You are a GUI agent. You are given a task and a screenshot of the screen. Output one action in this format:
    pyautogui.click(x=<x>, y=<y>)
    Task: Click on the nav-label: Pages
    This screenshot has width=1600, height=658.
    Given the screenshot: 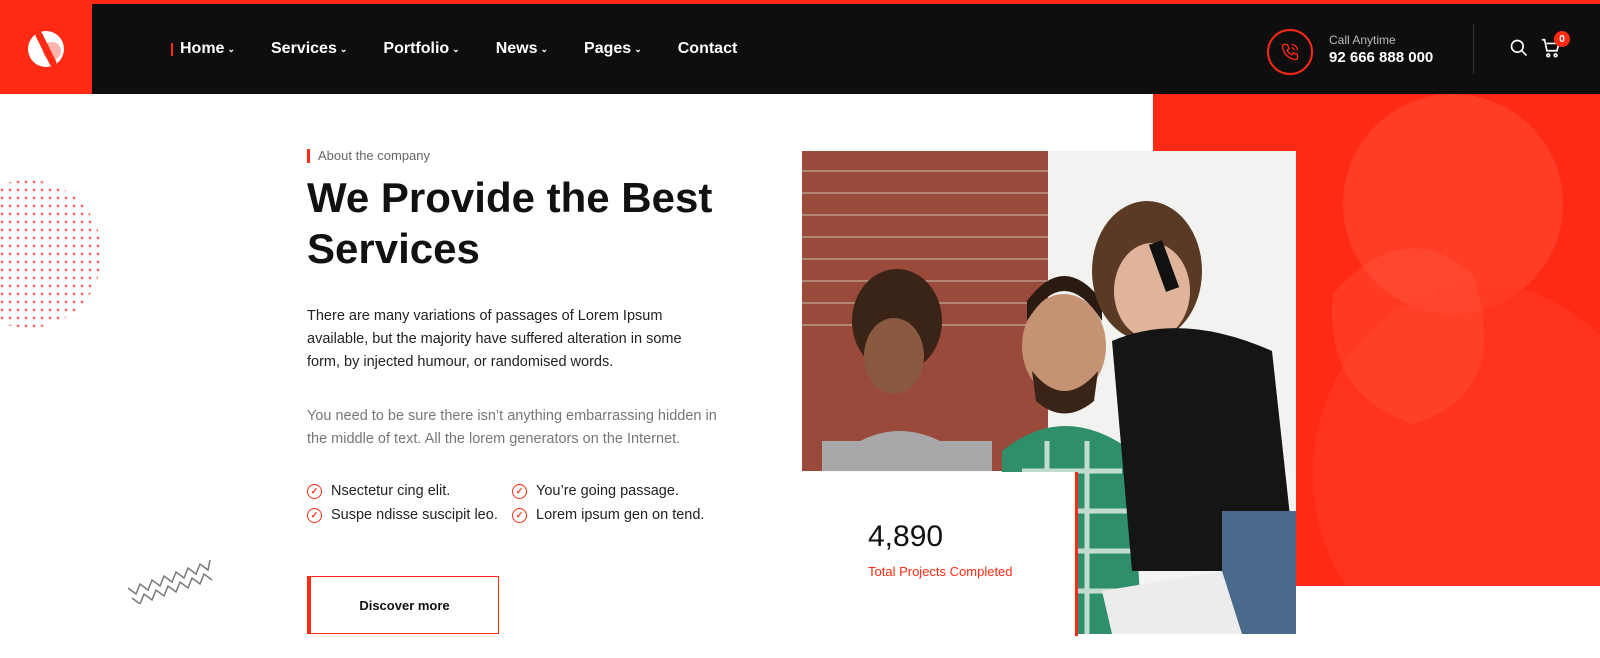 What is the action you would take?
    pyautogui.click(x=608, y=48)
    